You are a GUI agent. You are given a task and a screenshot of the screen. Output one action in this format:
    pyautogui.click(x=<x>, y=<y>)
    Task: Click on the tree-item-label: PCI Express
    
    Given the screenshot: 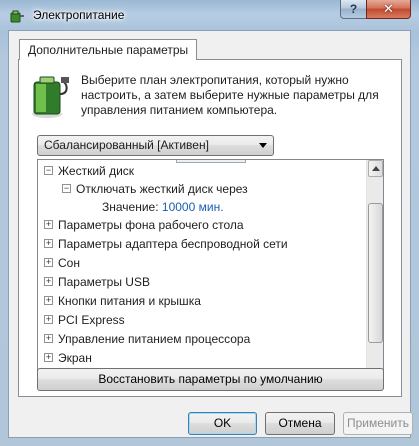 What is the action you would take?
    pyautogui.click(x=91, y=320)
    